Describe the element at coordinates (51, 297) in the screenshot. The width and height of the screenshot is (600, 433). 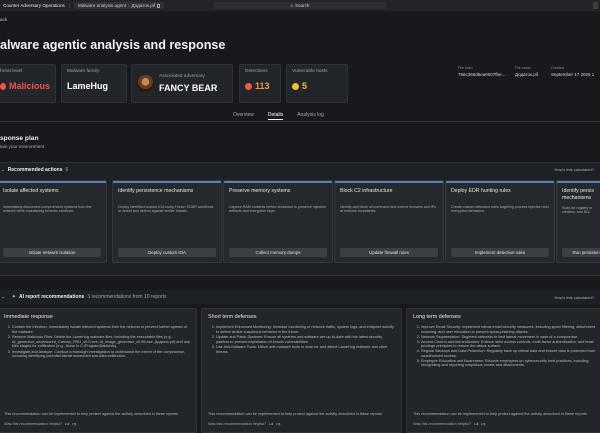
I see `ai-report-title: AI report recommendations` at that location.